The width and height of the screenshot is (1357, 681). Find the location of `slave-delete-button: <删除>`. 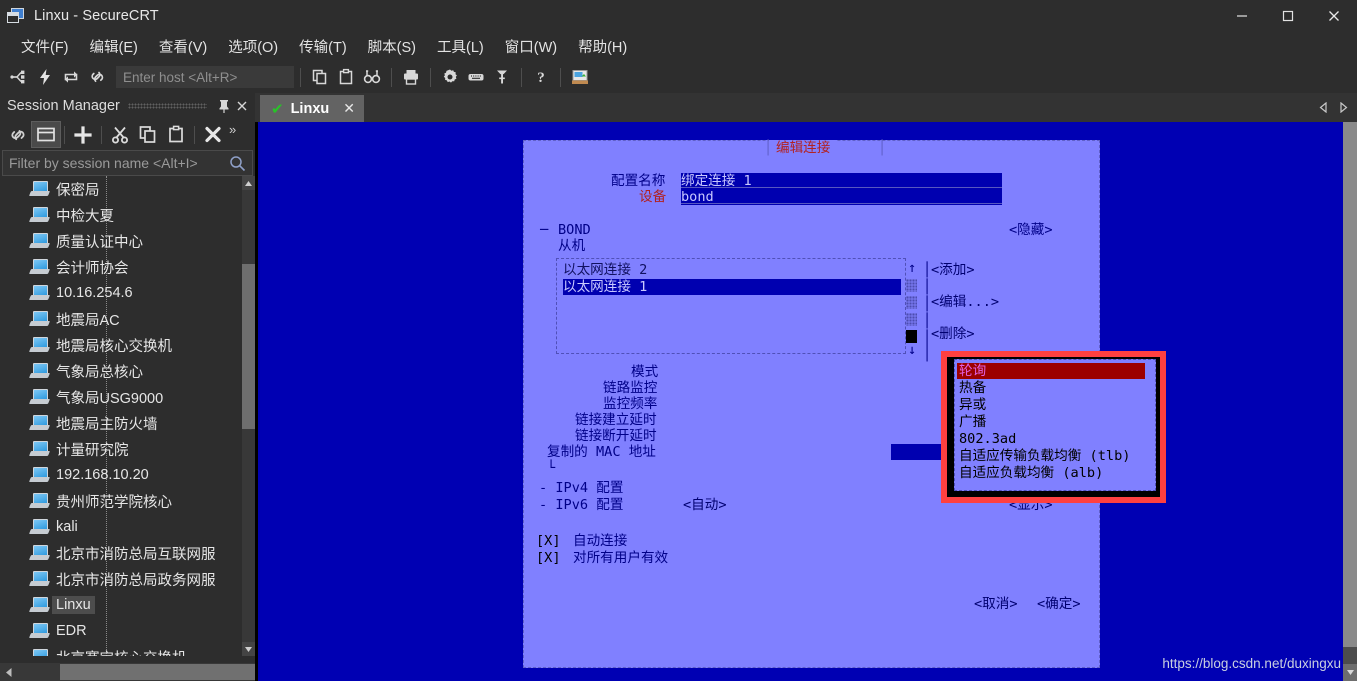

slave-delete-button: <删除> is located at coordinates (953, 334).